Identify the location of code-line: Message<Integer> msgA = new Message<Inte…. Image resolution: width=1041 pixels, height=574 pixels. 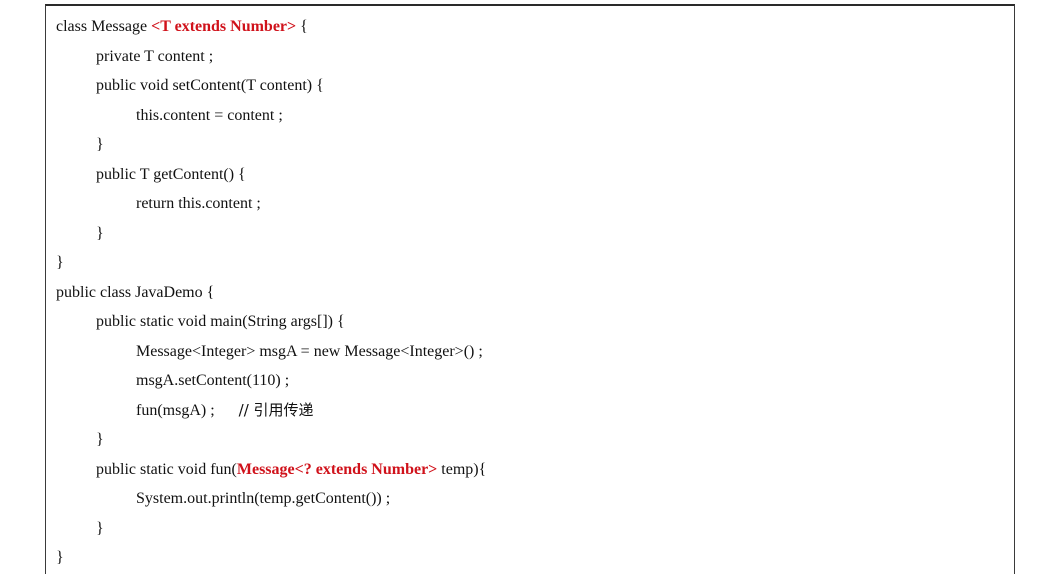
(271, 352).